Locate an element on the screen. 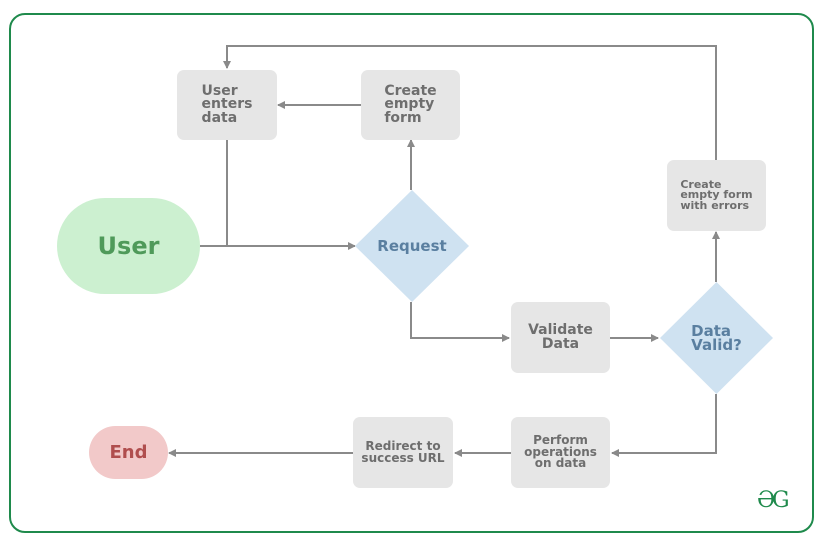  node-redirect-success-line-2: success URL is located at coordinates (403, 457).